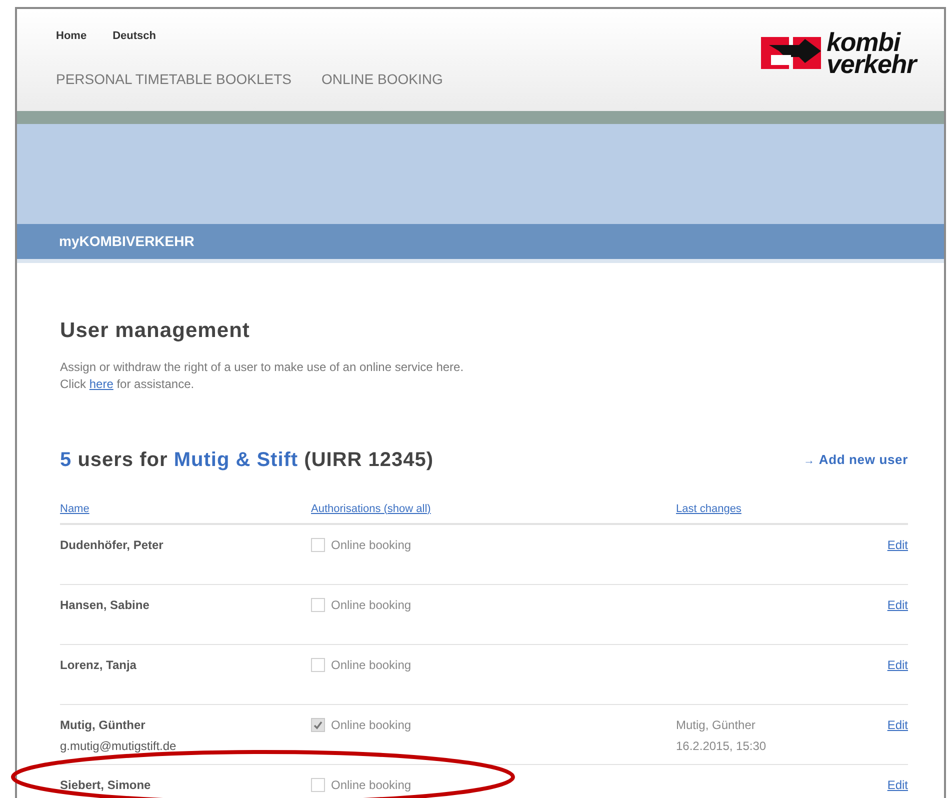 This screenshot has height=798, width=948. I want to click on logo-text: verkehr, so click(871, 64).